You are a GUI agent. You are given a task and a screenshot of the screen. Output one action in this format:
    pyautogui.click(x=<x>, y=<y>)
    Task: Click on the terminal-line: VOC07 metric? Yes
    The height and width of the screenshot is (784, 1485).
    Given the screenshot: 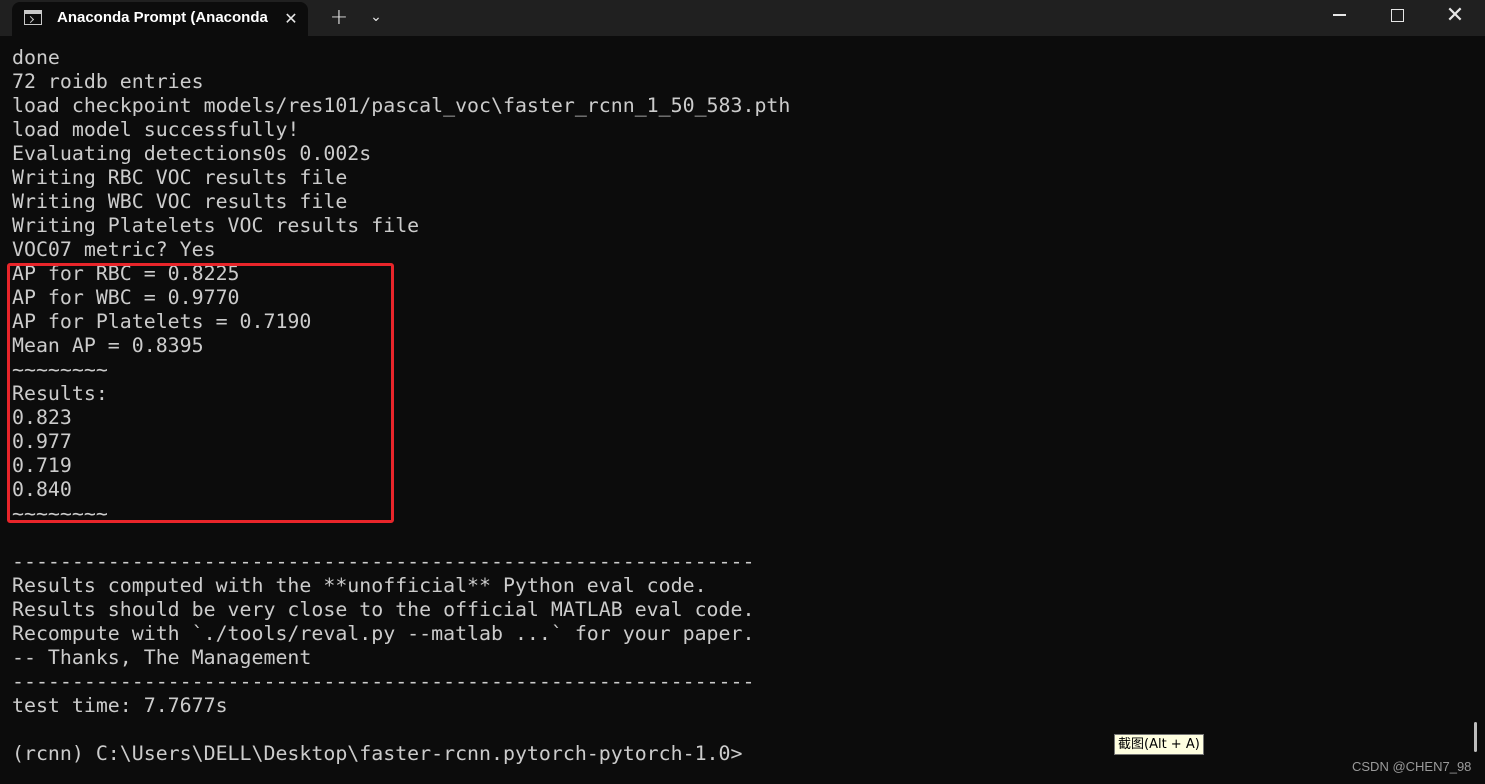 What is the action you would take?
    pyautogui.click(x=114, y=249)
    